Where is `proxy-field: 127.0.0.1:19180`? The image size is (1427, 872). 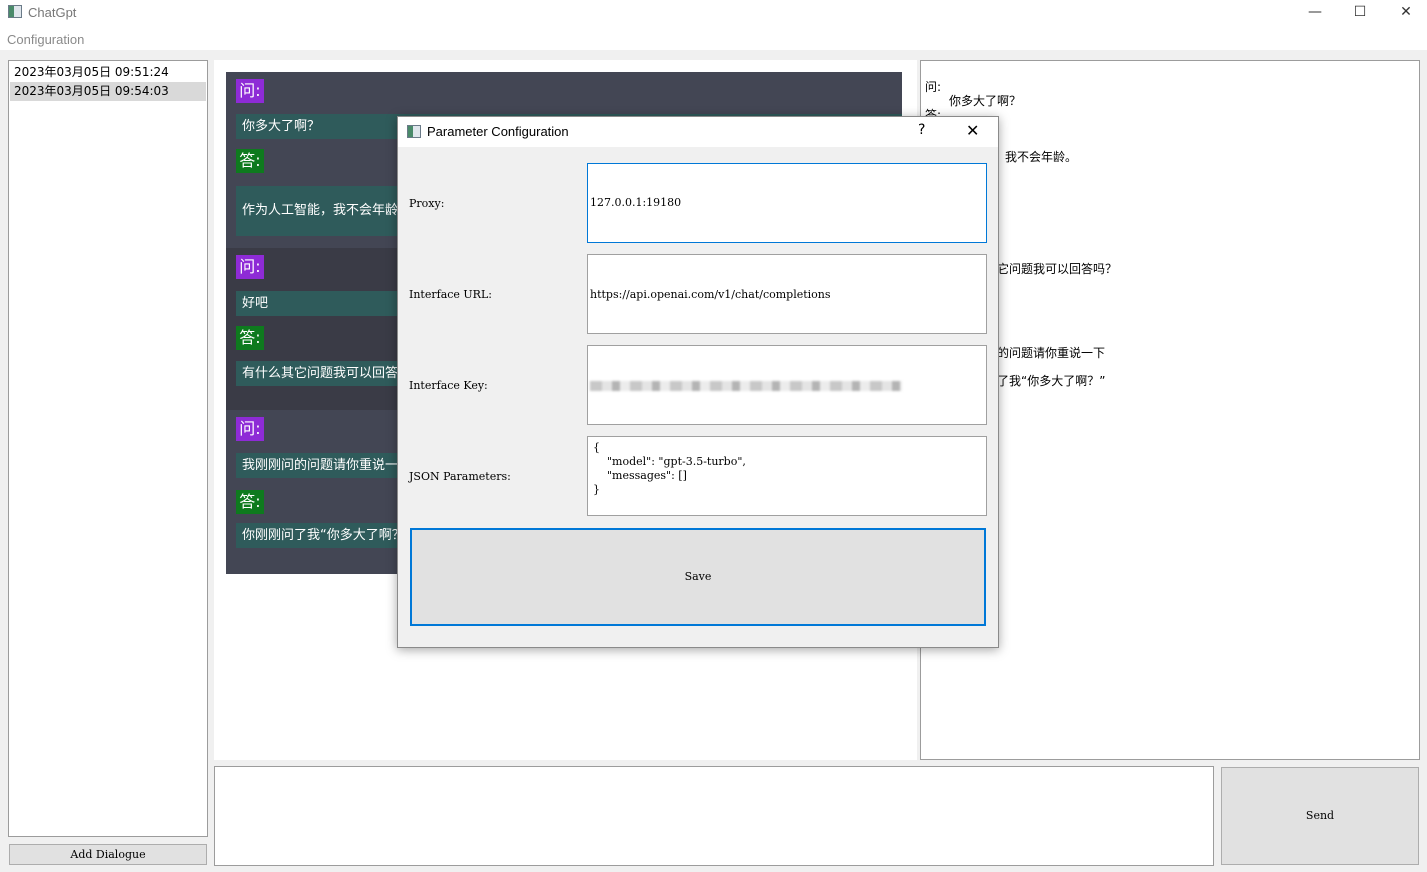 proxy-field: 127.0.0.1:19180 is located at coordinates (787, 203).